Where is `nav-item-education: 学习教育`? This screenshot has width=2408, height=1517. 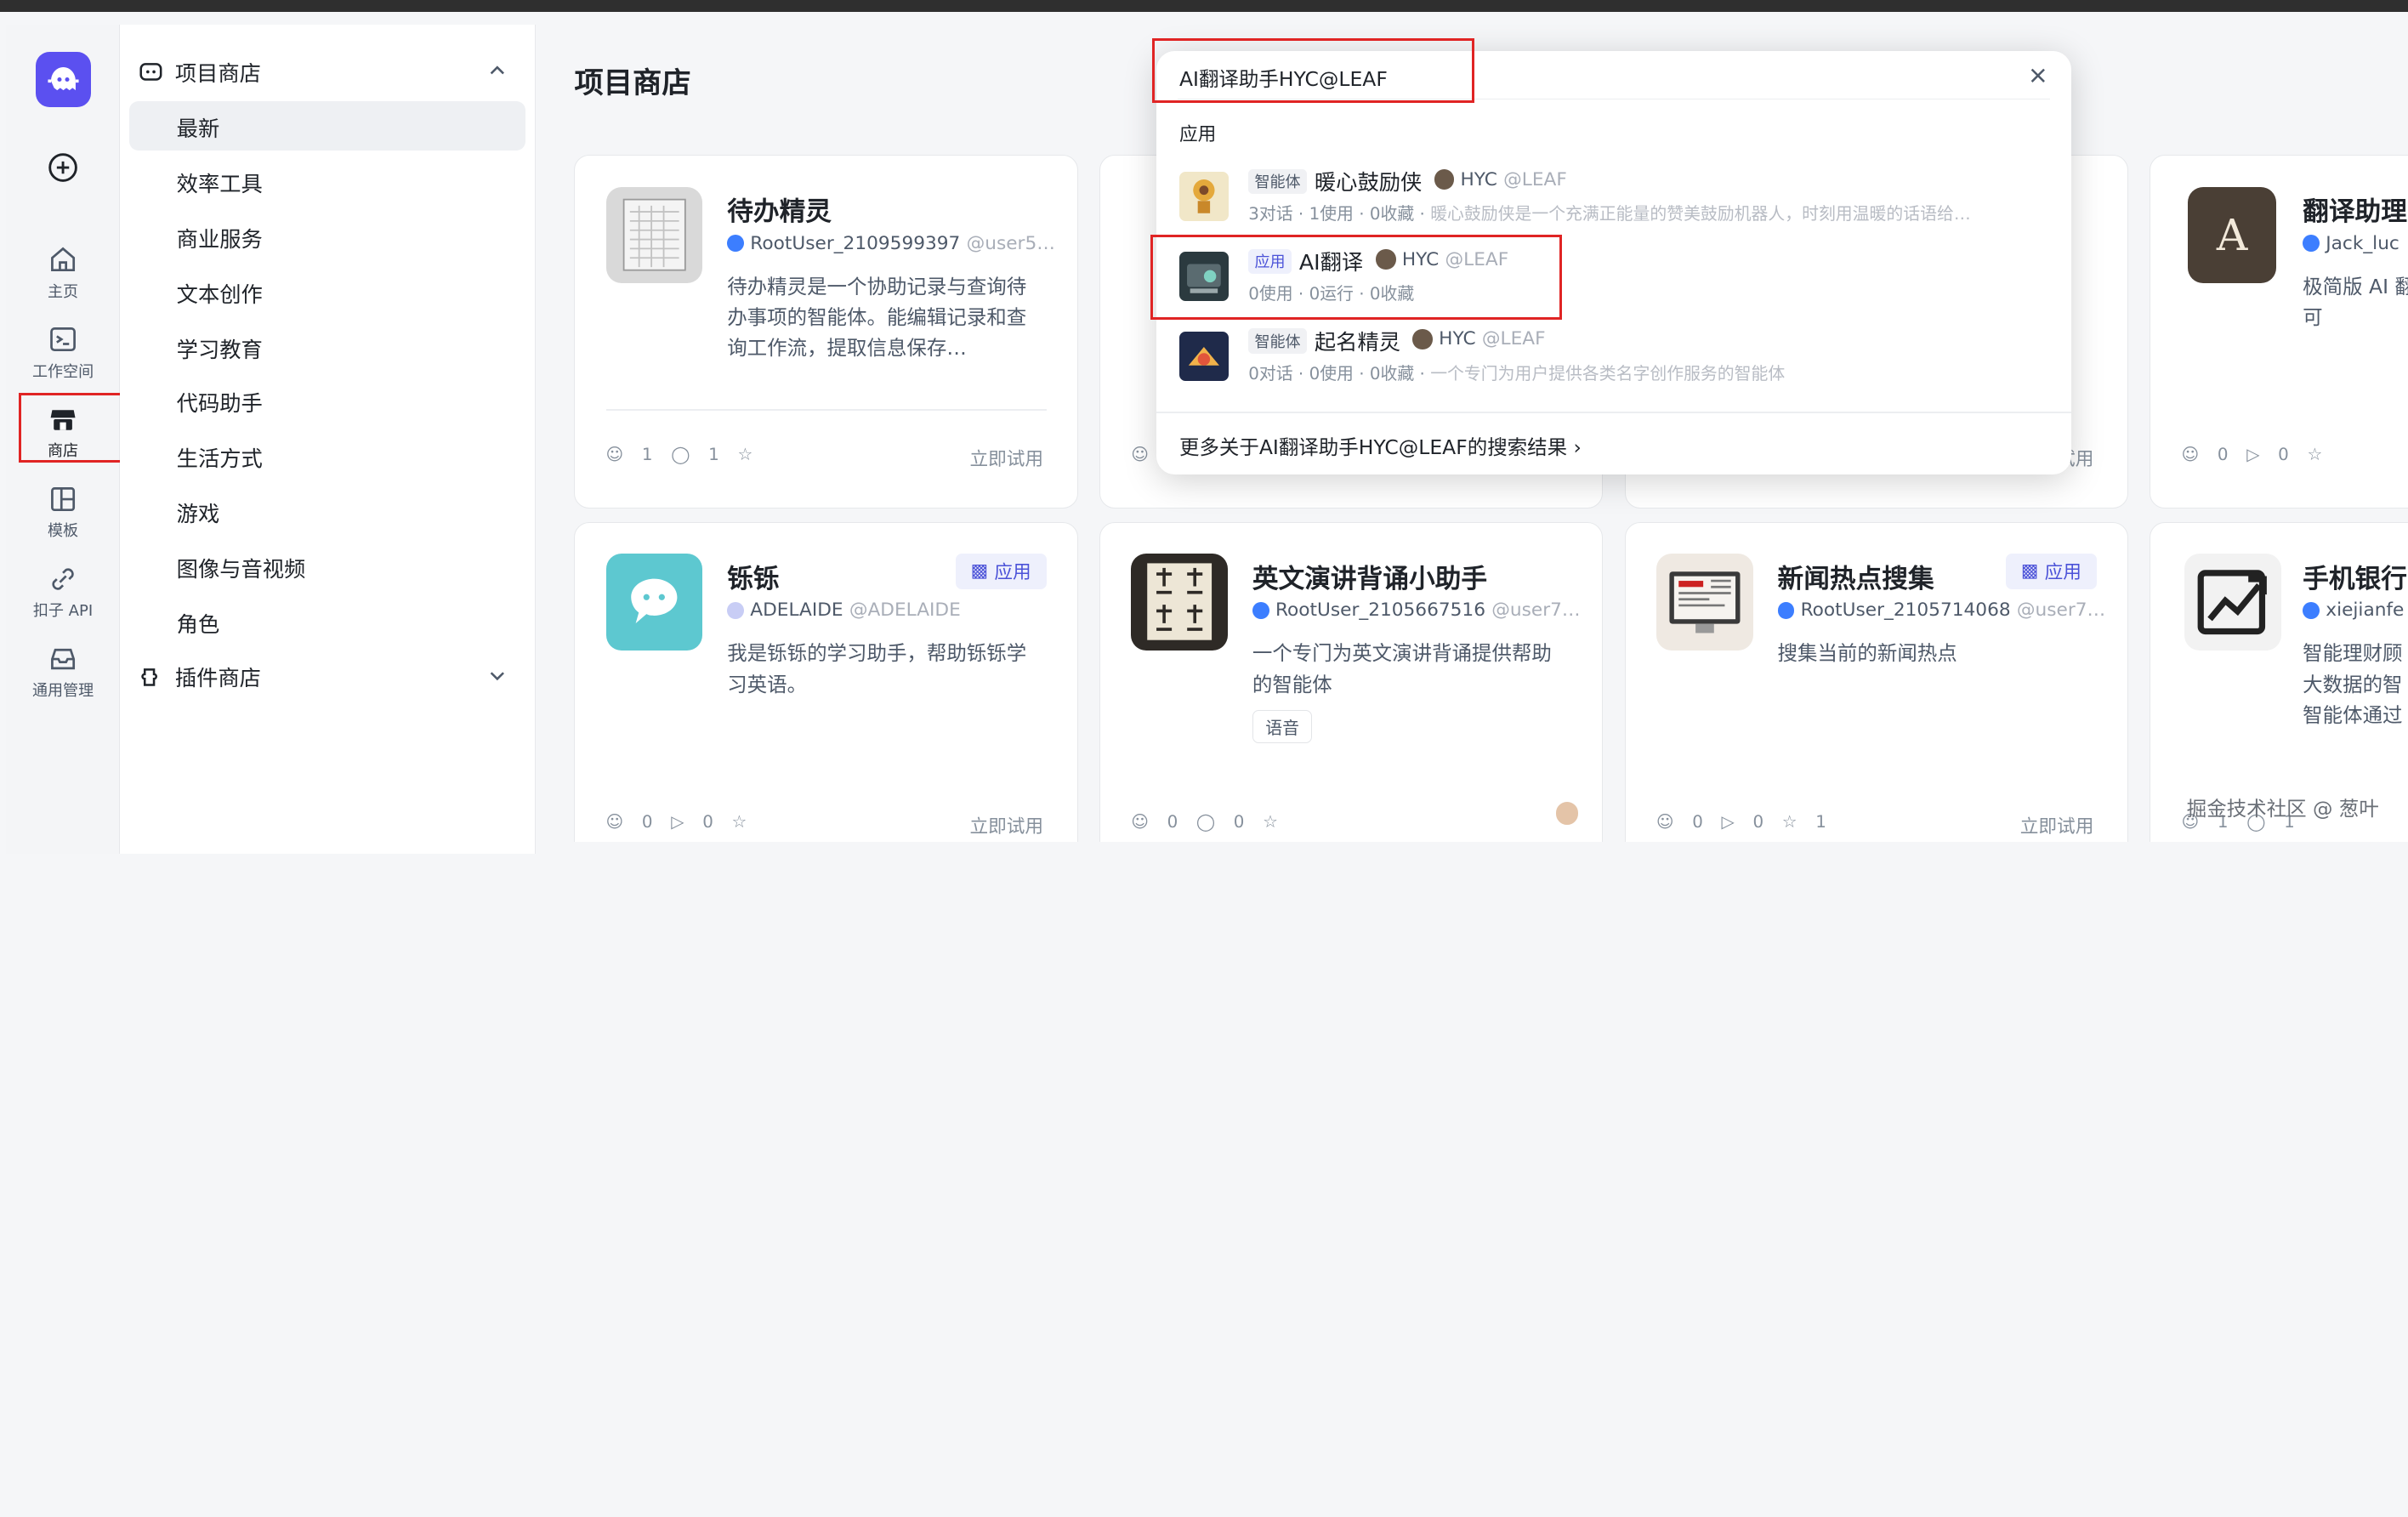
nav-item-education: 学习教育 is located at coordinates (220, 348).